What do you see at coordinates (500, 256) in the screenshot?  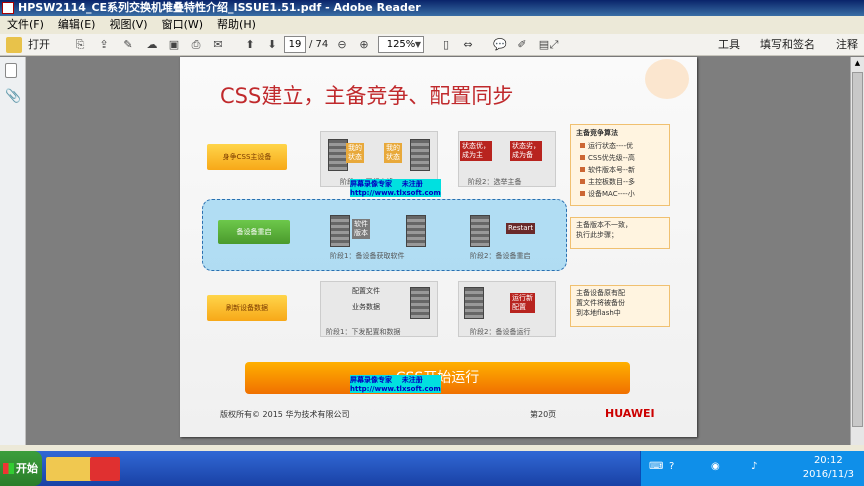 I see `phase2-b-label: 阶段2：备设备重启` at bounding box center [500, 256].